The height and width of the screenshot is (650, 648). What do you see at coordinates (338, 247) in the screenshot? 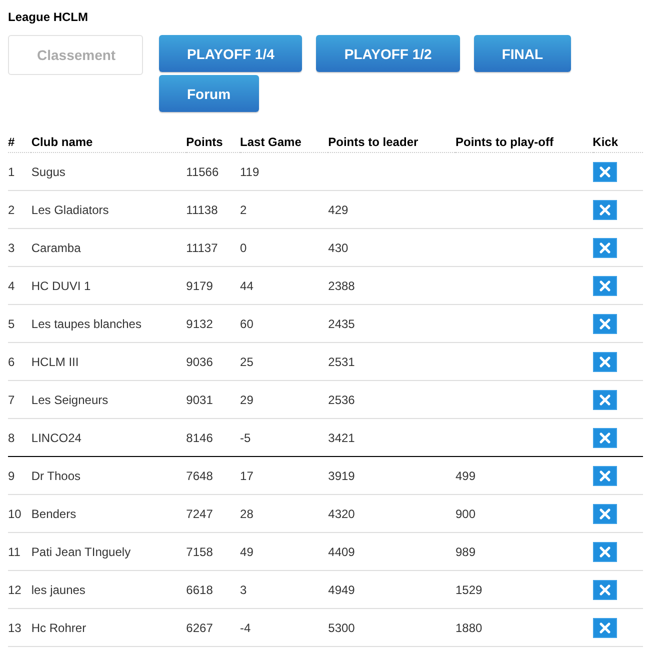
I see `table-cell: 430` at bounding box center [338, 247].